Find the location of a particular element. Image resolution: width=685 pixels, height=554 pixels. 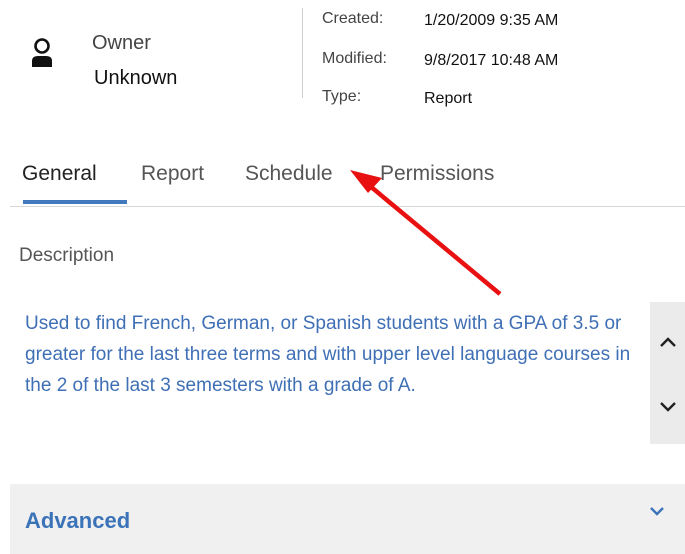

chevron-down-icon is located at coordinates (657, 511).